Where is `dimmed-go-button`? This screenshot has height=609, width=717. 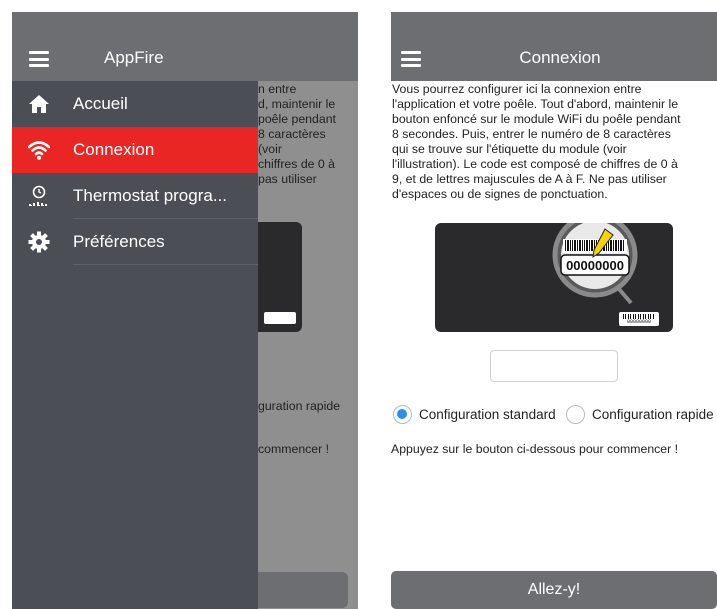
dimmed-go-button is located at coordinates (303, 590).